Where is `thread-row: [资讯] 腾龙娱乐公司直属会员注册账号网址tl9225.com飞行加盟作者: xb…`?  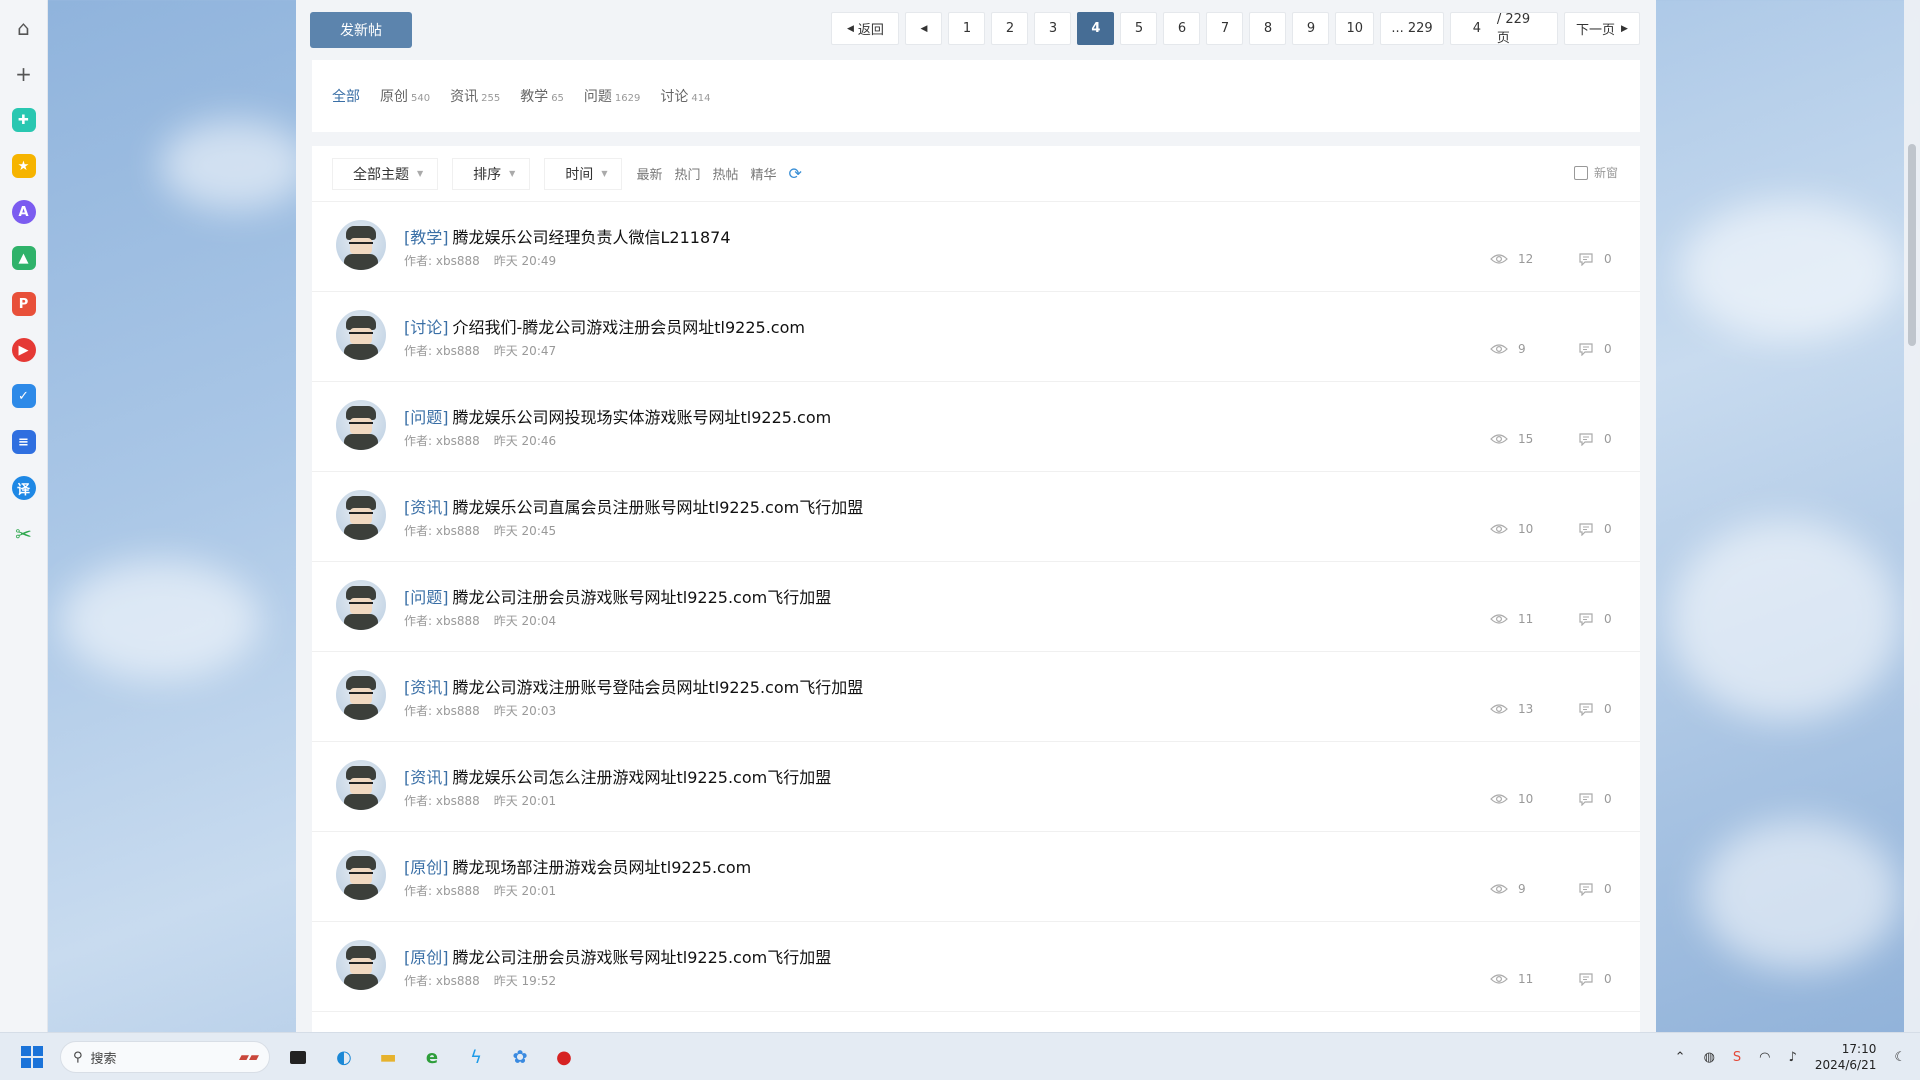
thread-row: [资讯] 腾龙娱乐公司直属会员注册账号网址tl9225.com飞行加盟作者: xb… is located at coordinates (976, 517).